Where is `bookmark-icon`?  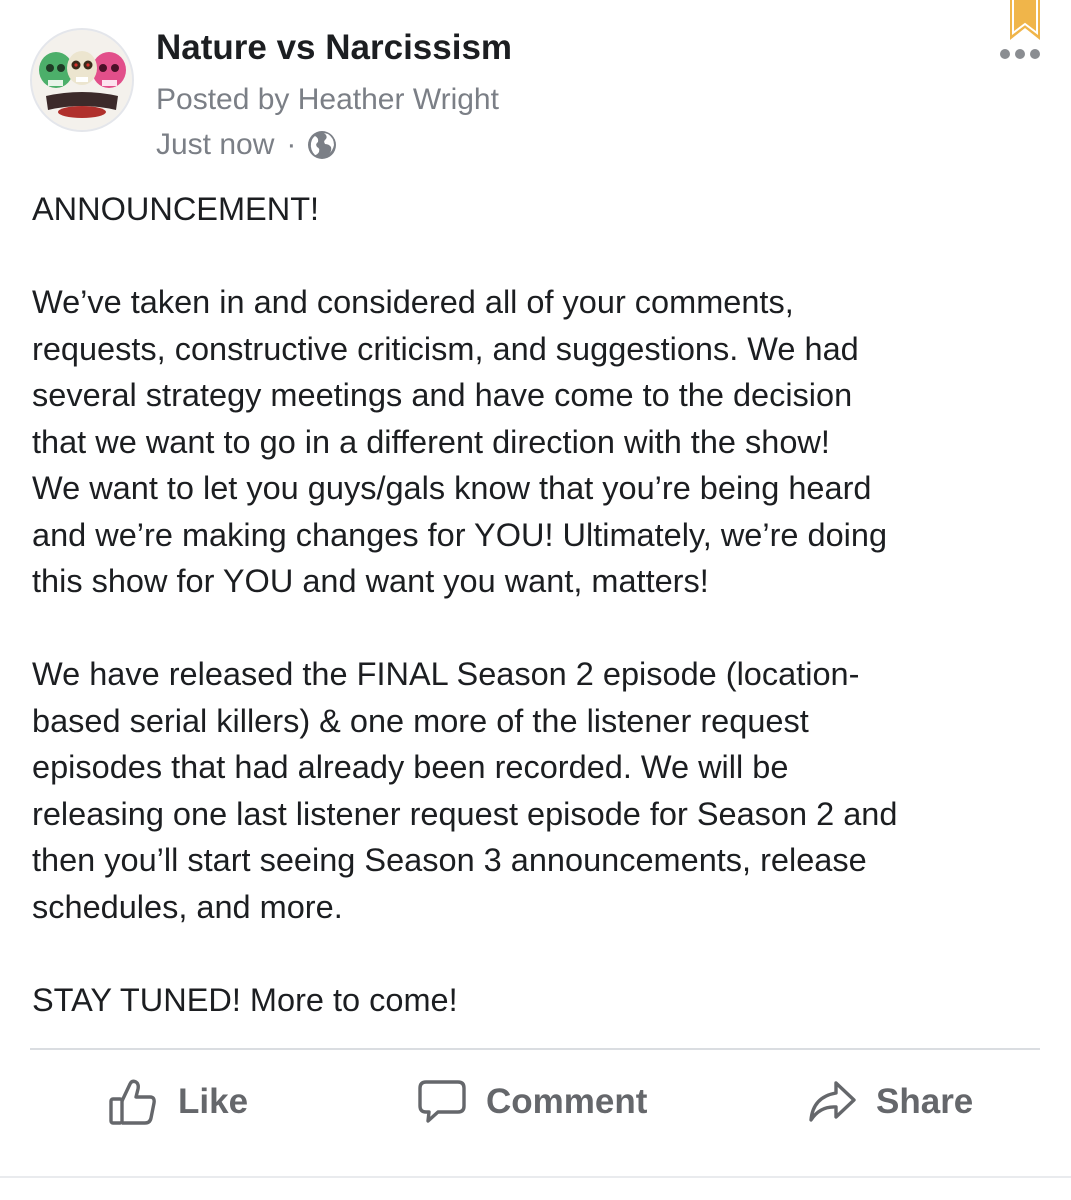
bookmark-icon is located at coordinates (1025, 20).